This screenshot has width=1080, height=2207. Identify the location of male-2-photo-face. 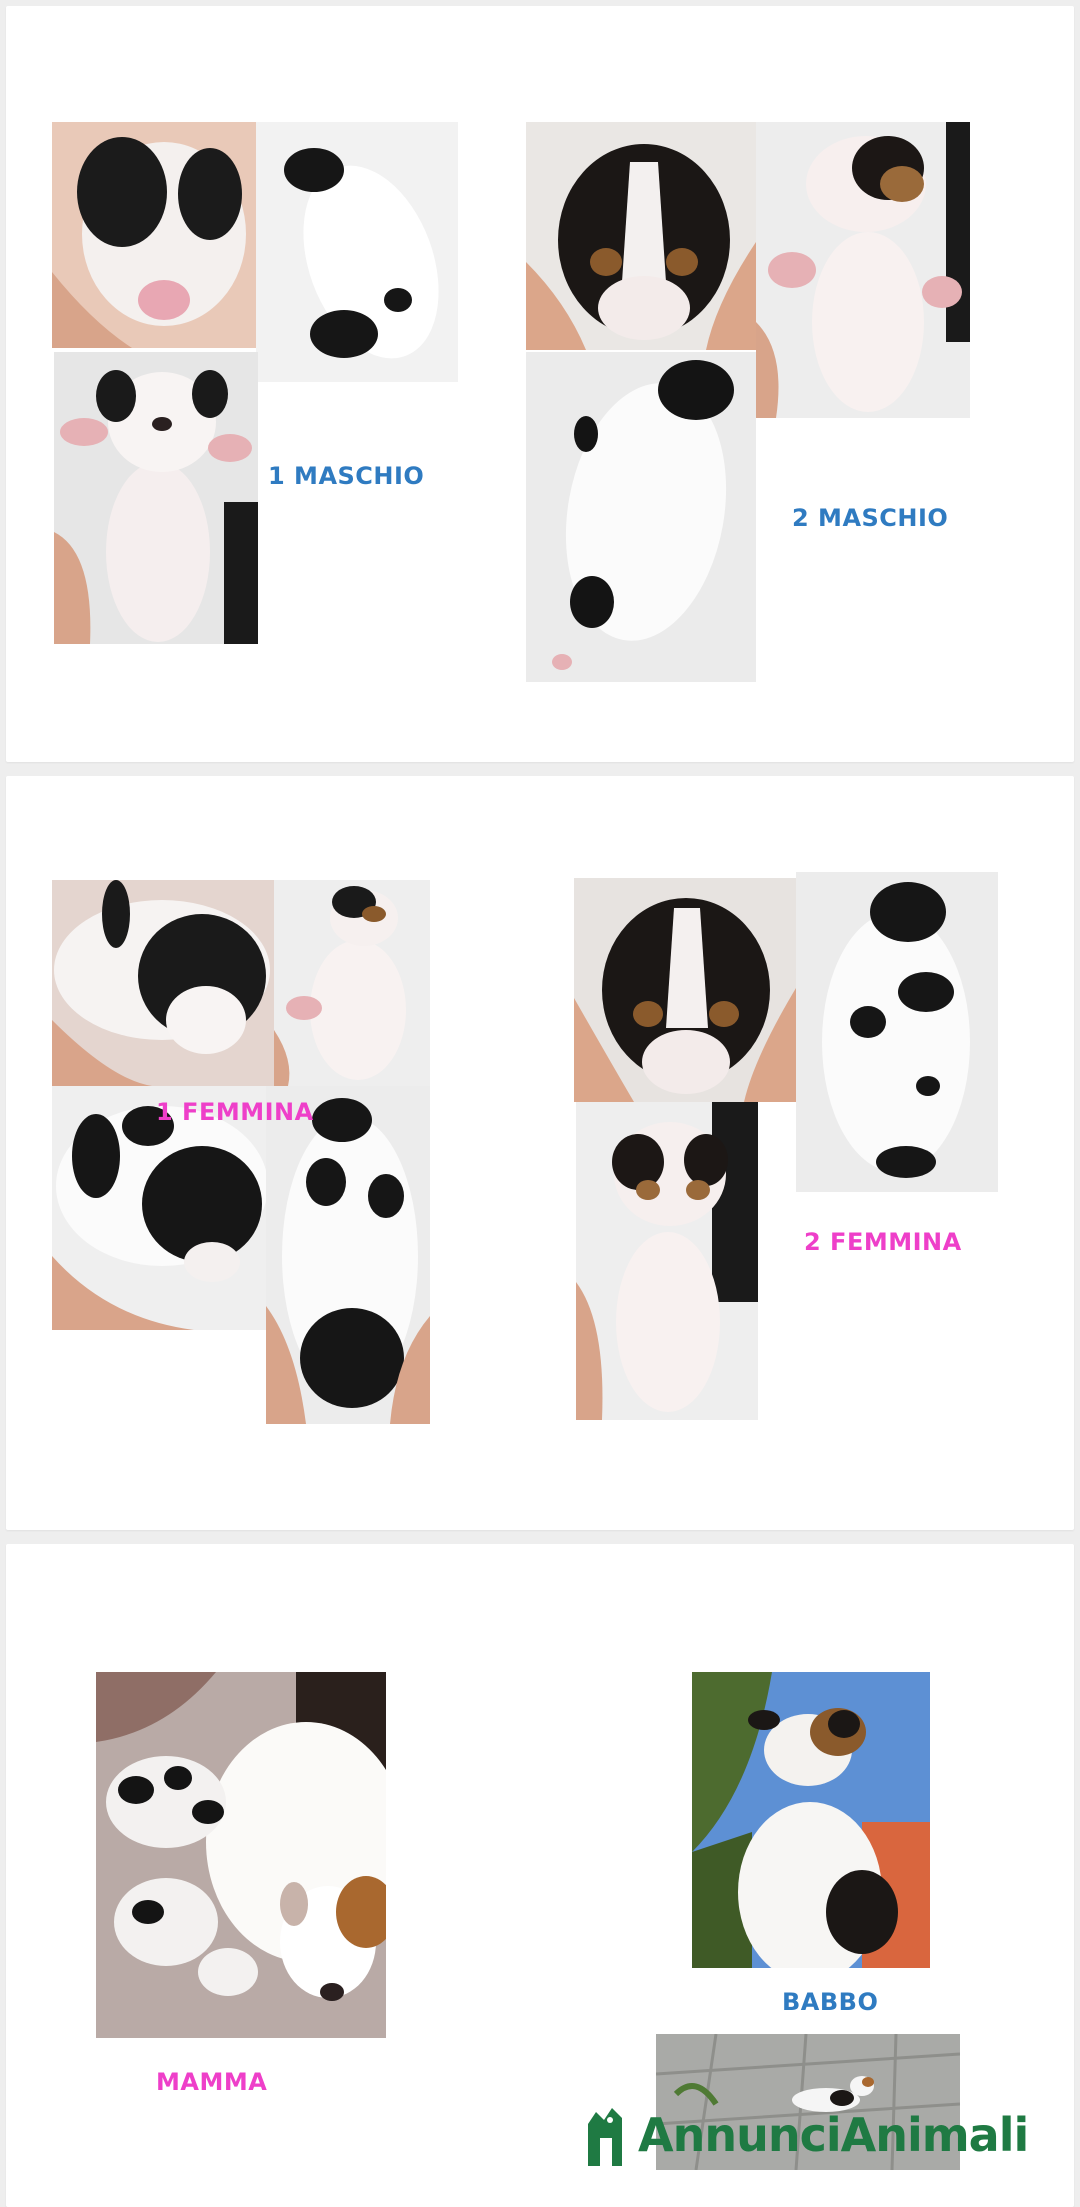
(641, 236).